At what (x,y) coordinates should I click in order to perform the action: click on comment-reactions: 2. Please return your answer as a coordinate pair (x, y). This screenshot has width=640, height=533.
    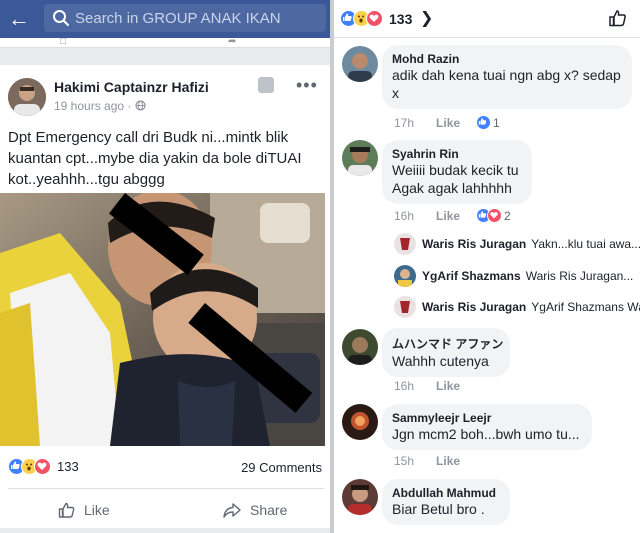
    Looking at the image, I should click on (493, 215).